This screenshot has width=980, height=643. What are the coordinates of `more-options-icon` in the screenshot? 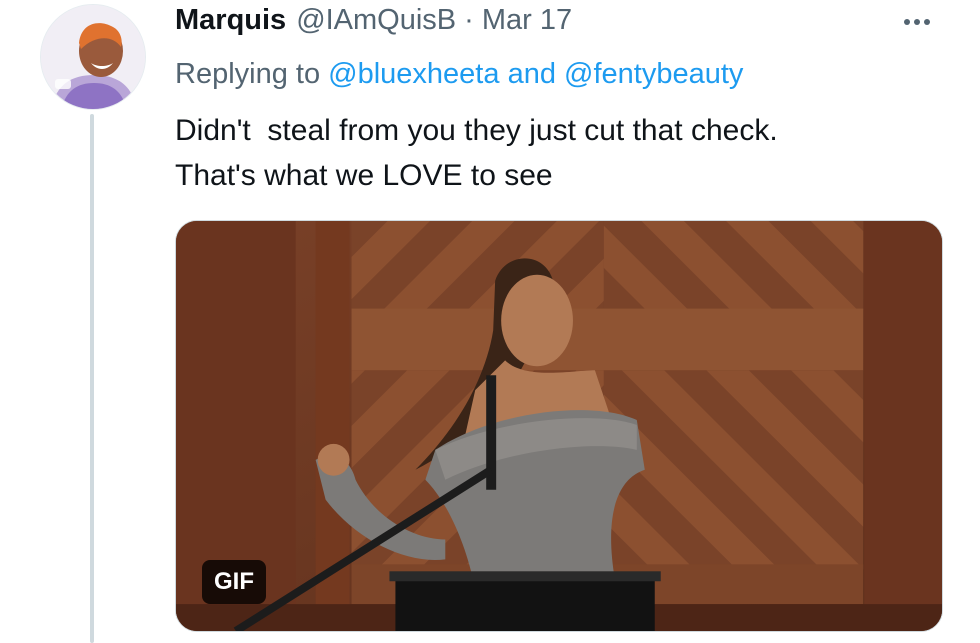 It's located at (924, 22).